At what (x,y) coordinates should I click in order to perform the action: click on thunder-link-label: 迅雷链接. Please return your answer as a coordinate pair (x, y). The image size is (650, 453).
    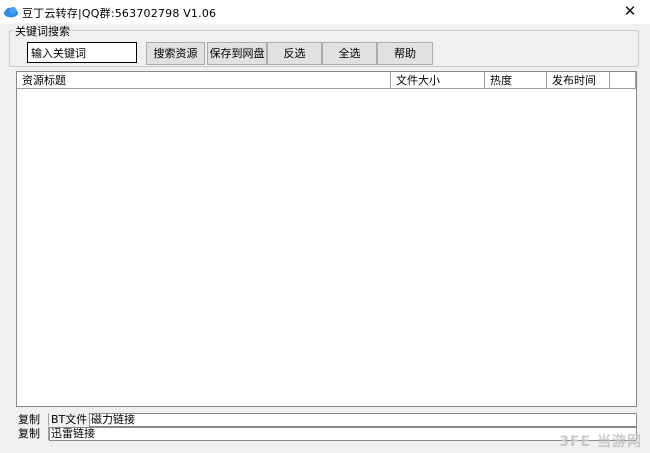
    Looking at the image, I should click on (73, 433).